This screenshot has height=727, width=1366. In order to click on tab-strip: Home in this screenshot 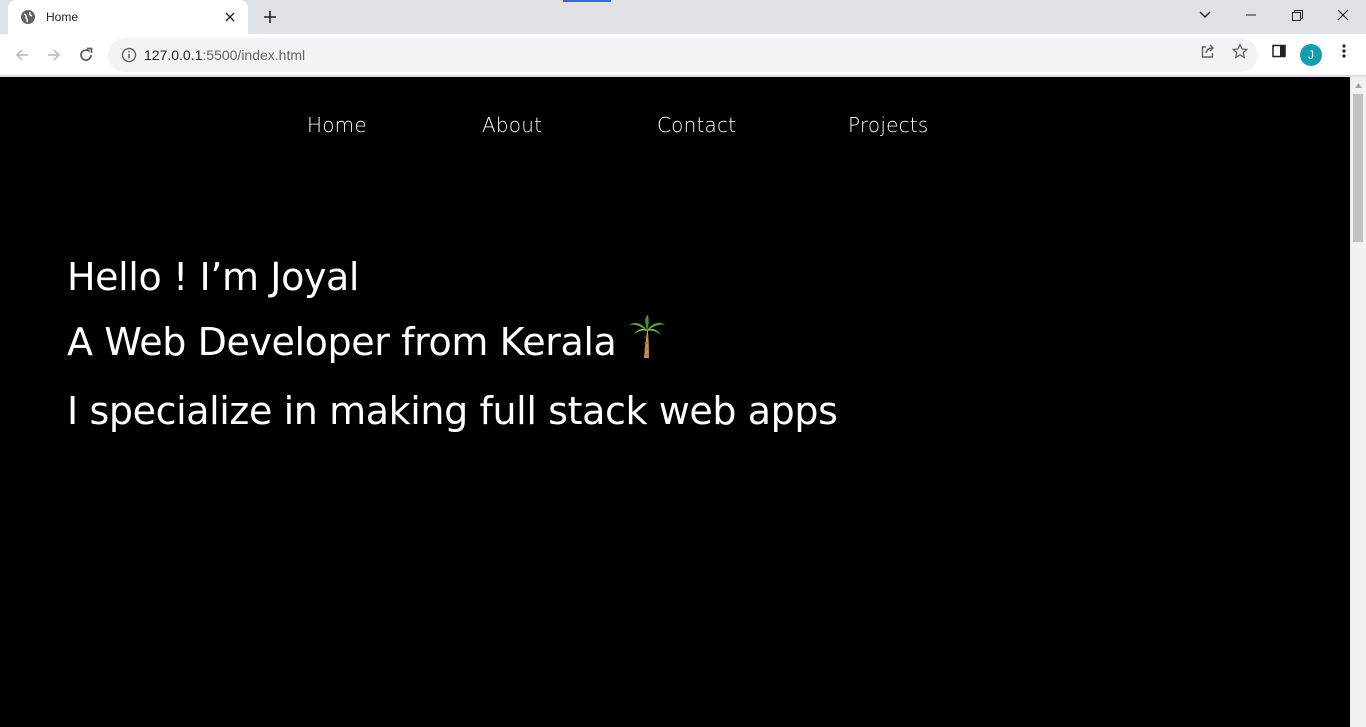, I will do `click(683, 17)`.